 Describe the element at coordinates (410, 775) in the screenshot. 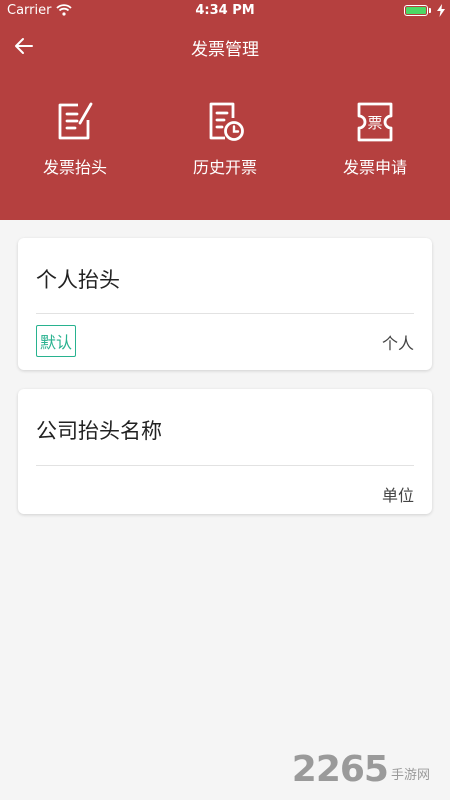

I see `watermark-text: 手游网` at that location.